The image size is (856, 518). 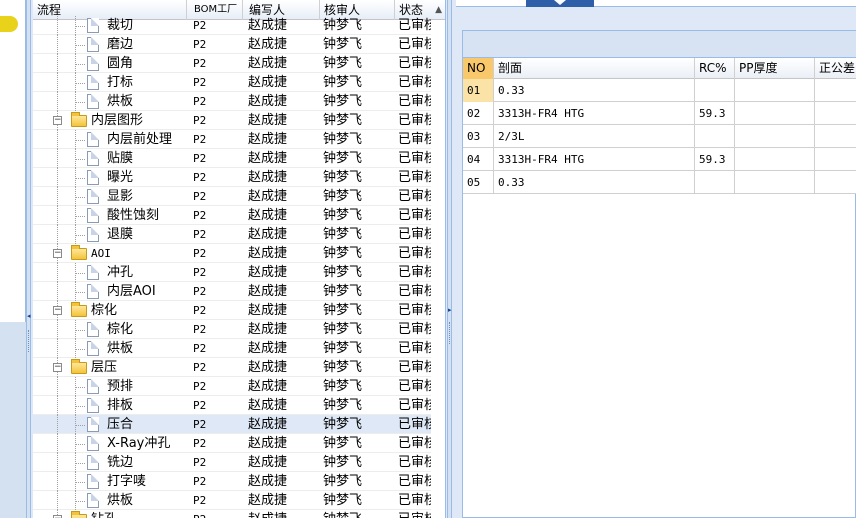 What do you see at coordinates (232, 196) in the screenshot?
I see `tree-row: 显影 P2 赵成捷 钟梦飞 已审核` at bounding box center [232, 196].